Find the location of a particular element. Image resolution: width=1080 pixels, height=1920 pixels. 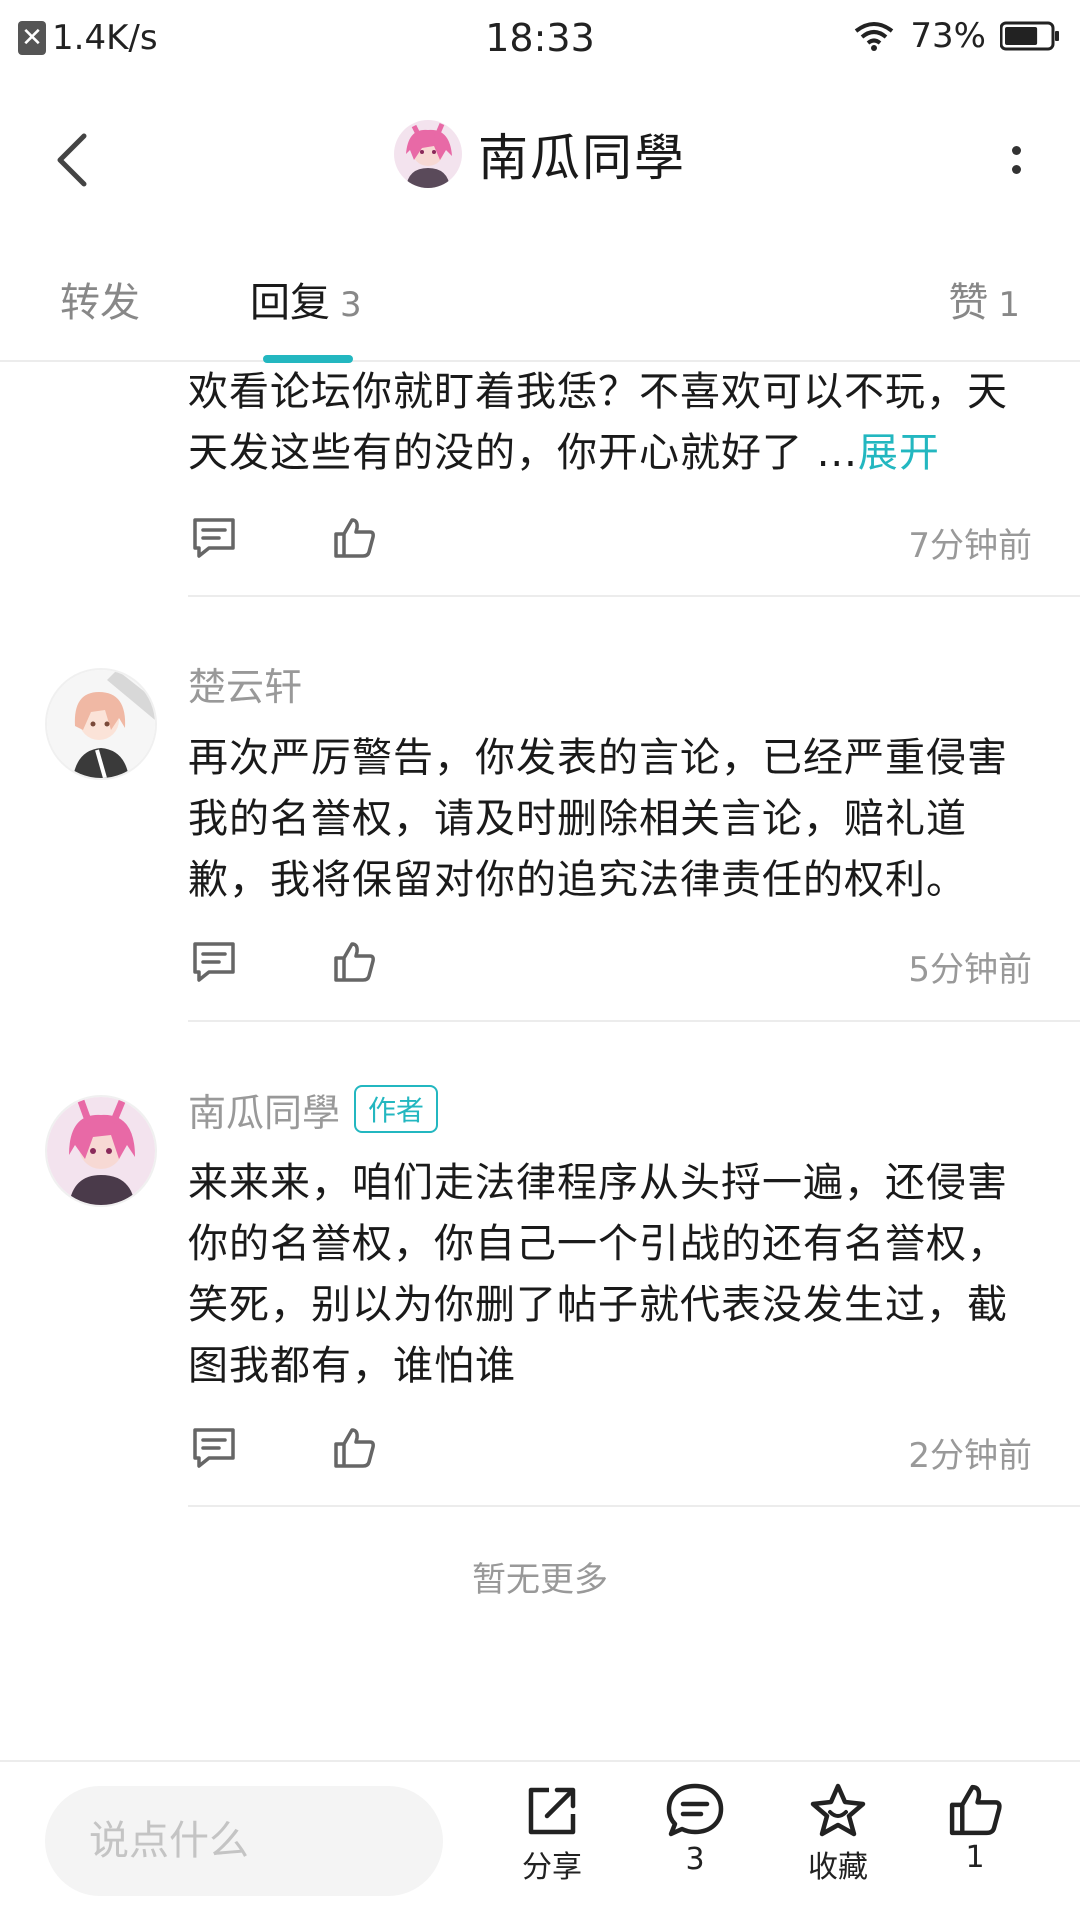

reply-timestamp: 5分钟前 is located at coordinates (970, 970).